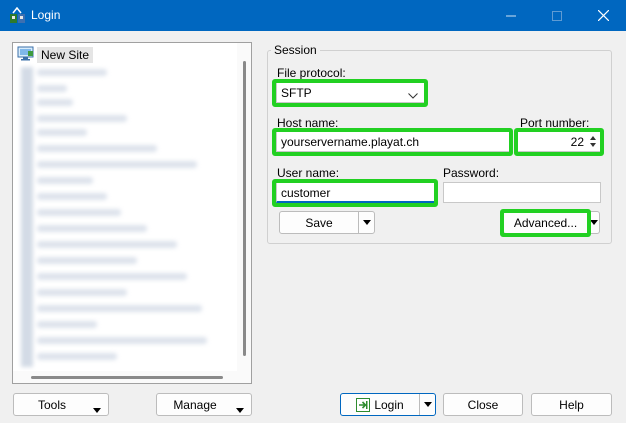 The height and width of the screenshot is (423, 626). I want to click on file-protocol-value: SFTP, so click(296, 93).